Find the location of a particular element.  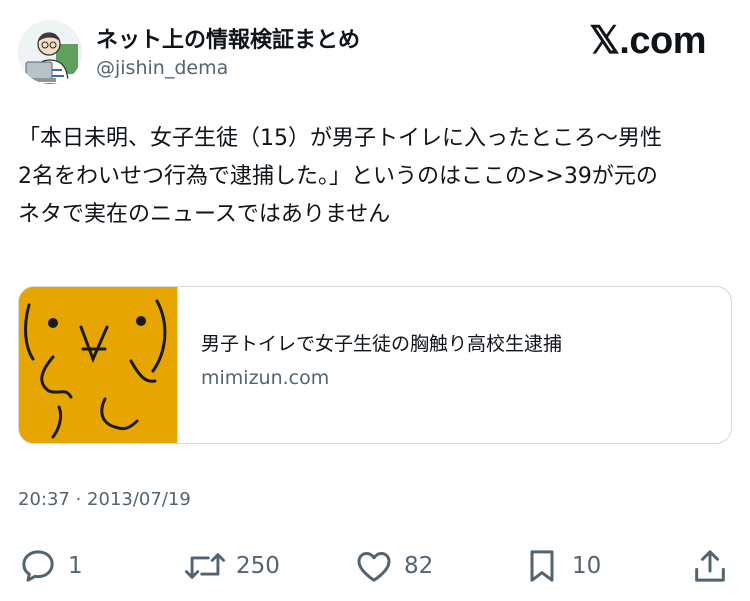

avatar is located at coordinates (50, 52).